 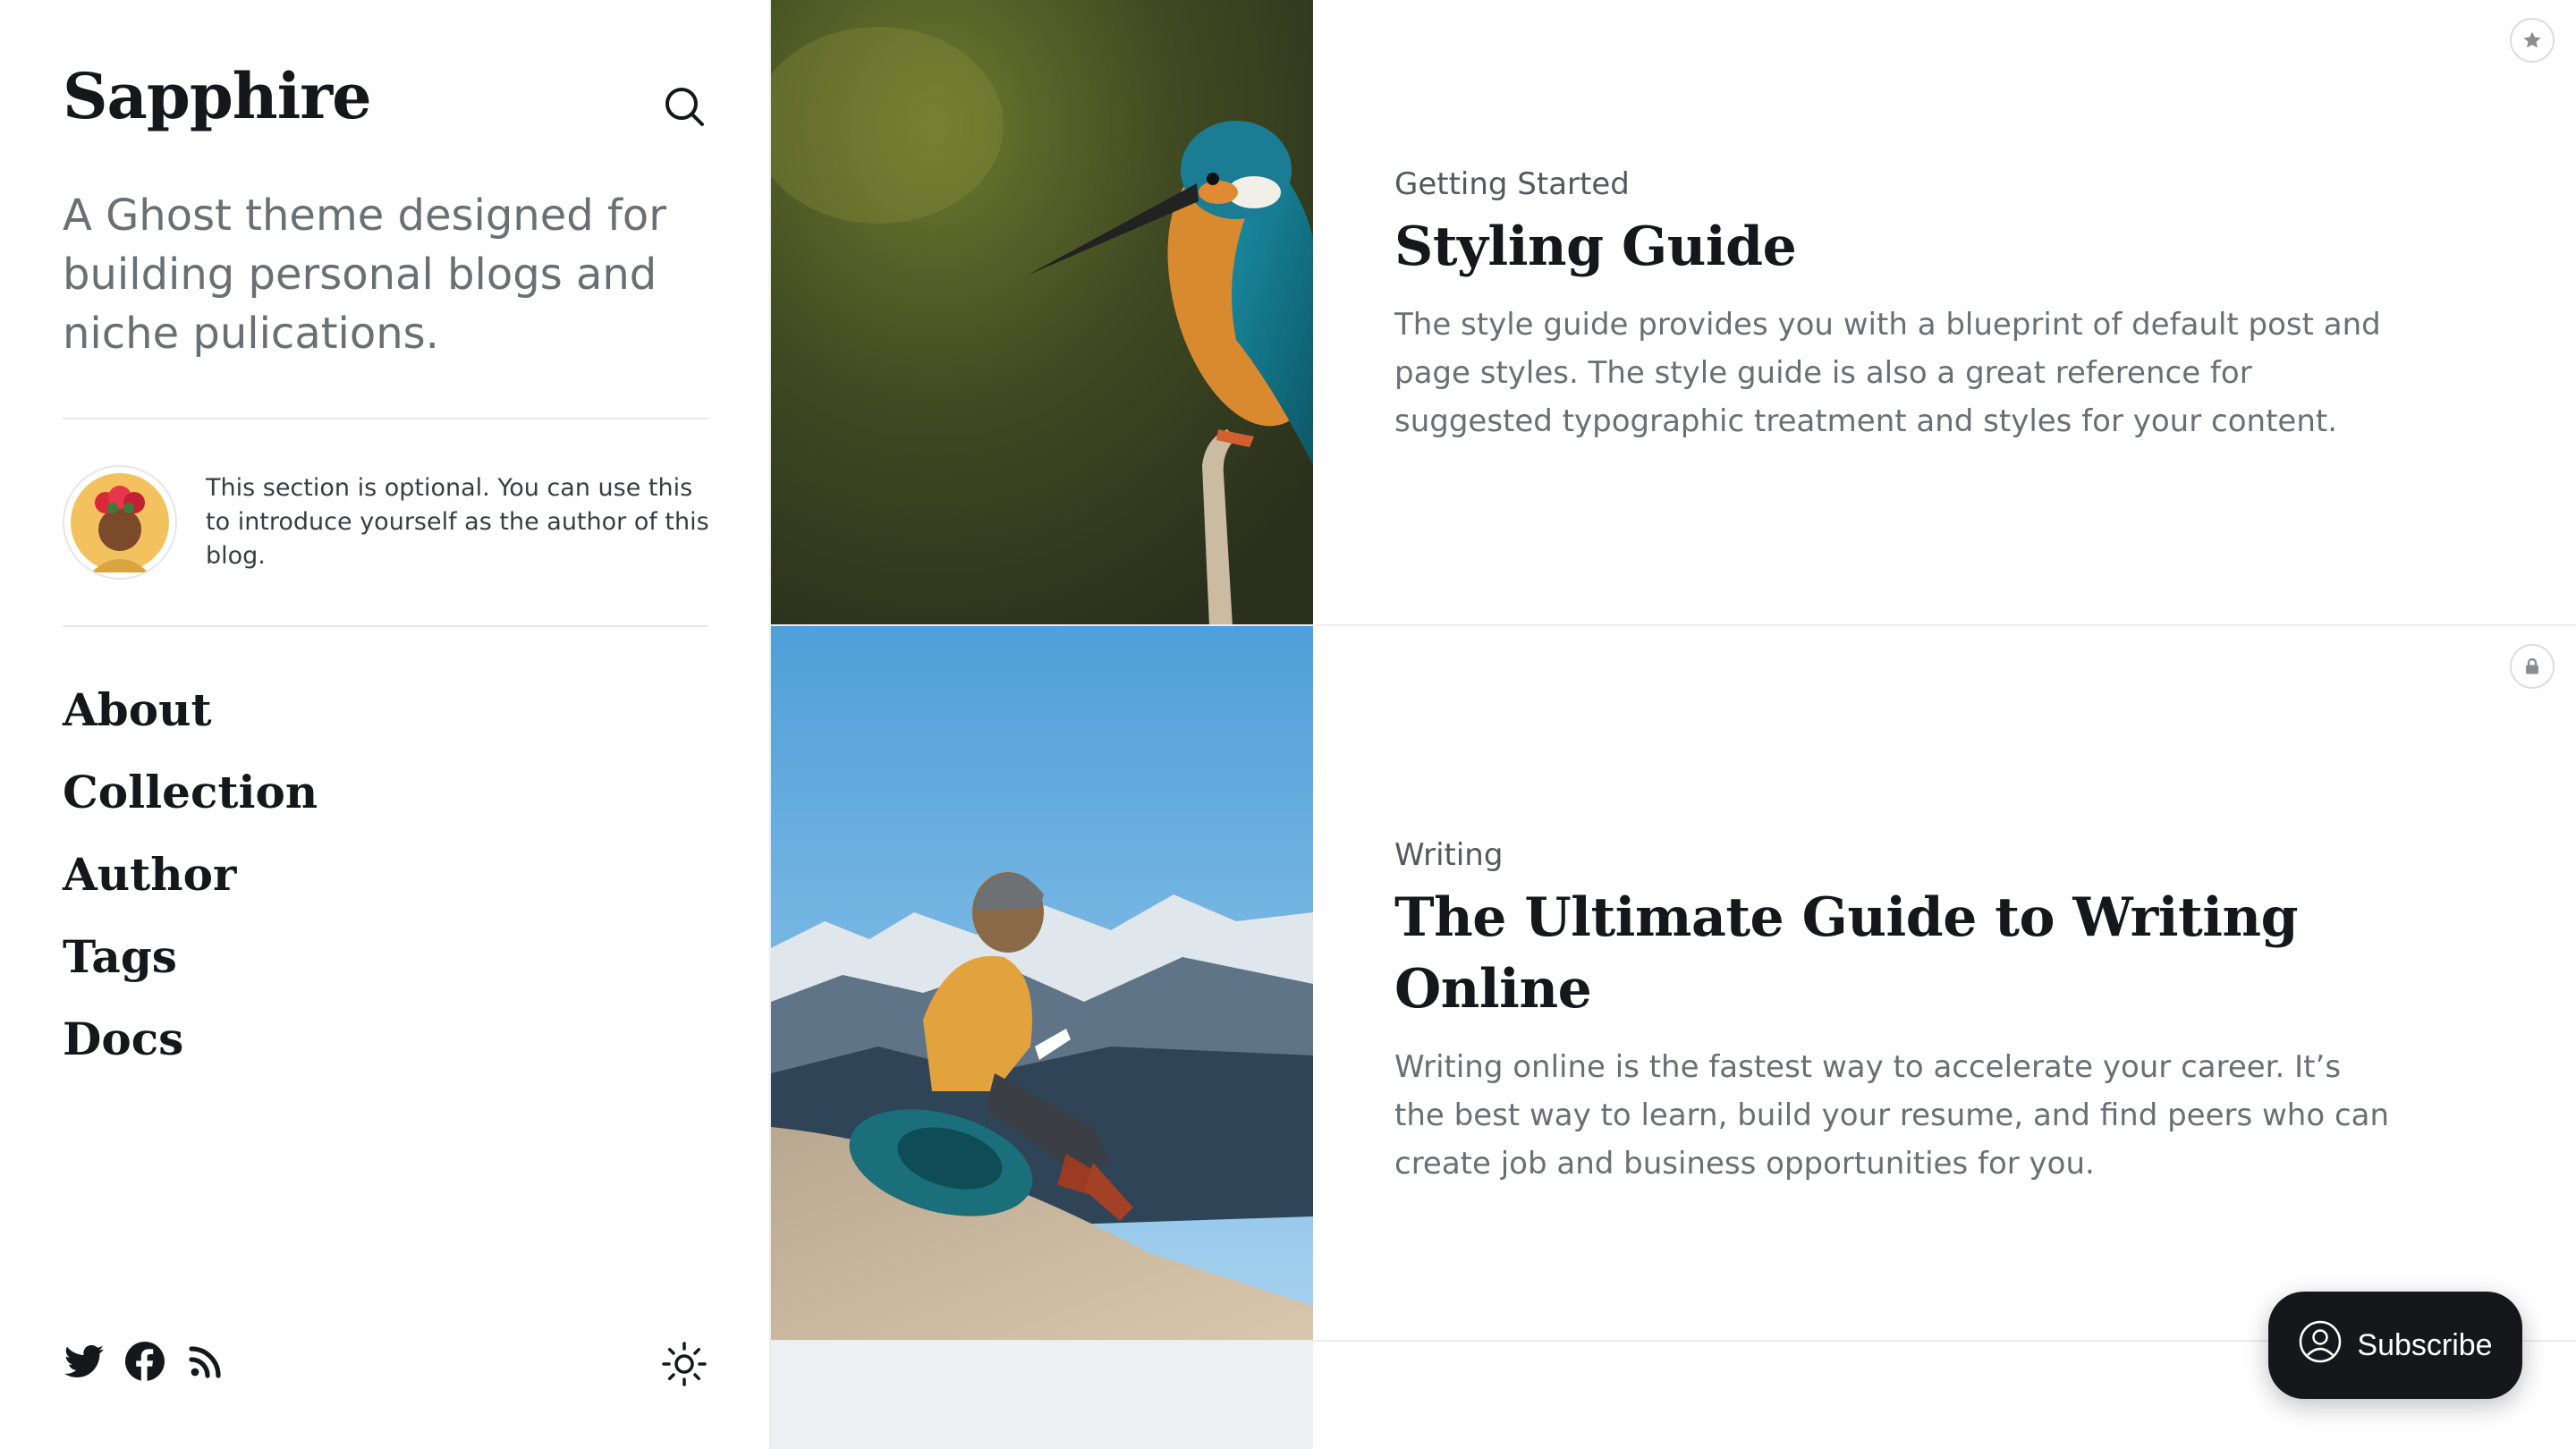 What do you see at coordinates (2532, 40) in the screenshot?
I see `star-icon` at bounding box center [2532, 40].